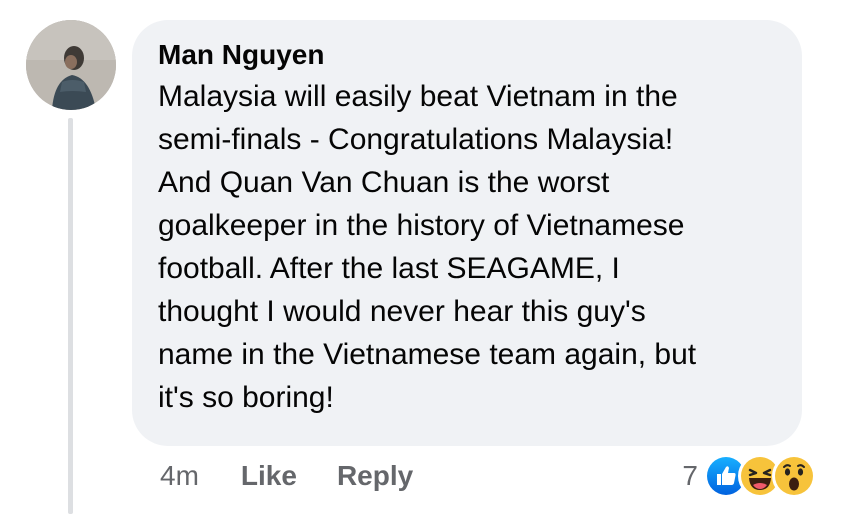 The image size is (842, 514). I want to click on avatar-image, so click(71, 65).